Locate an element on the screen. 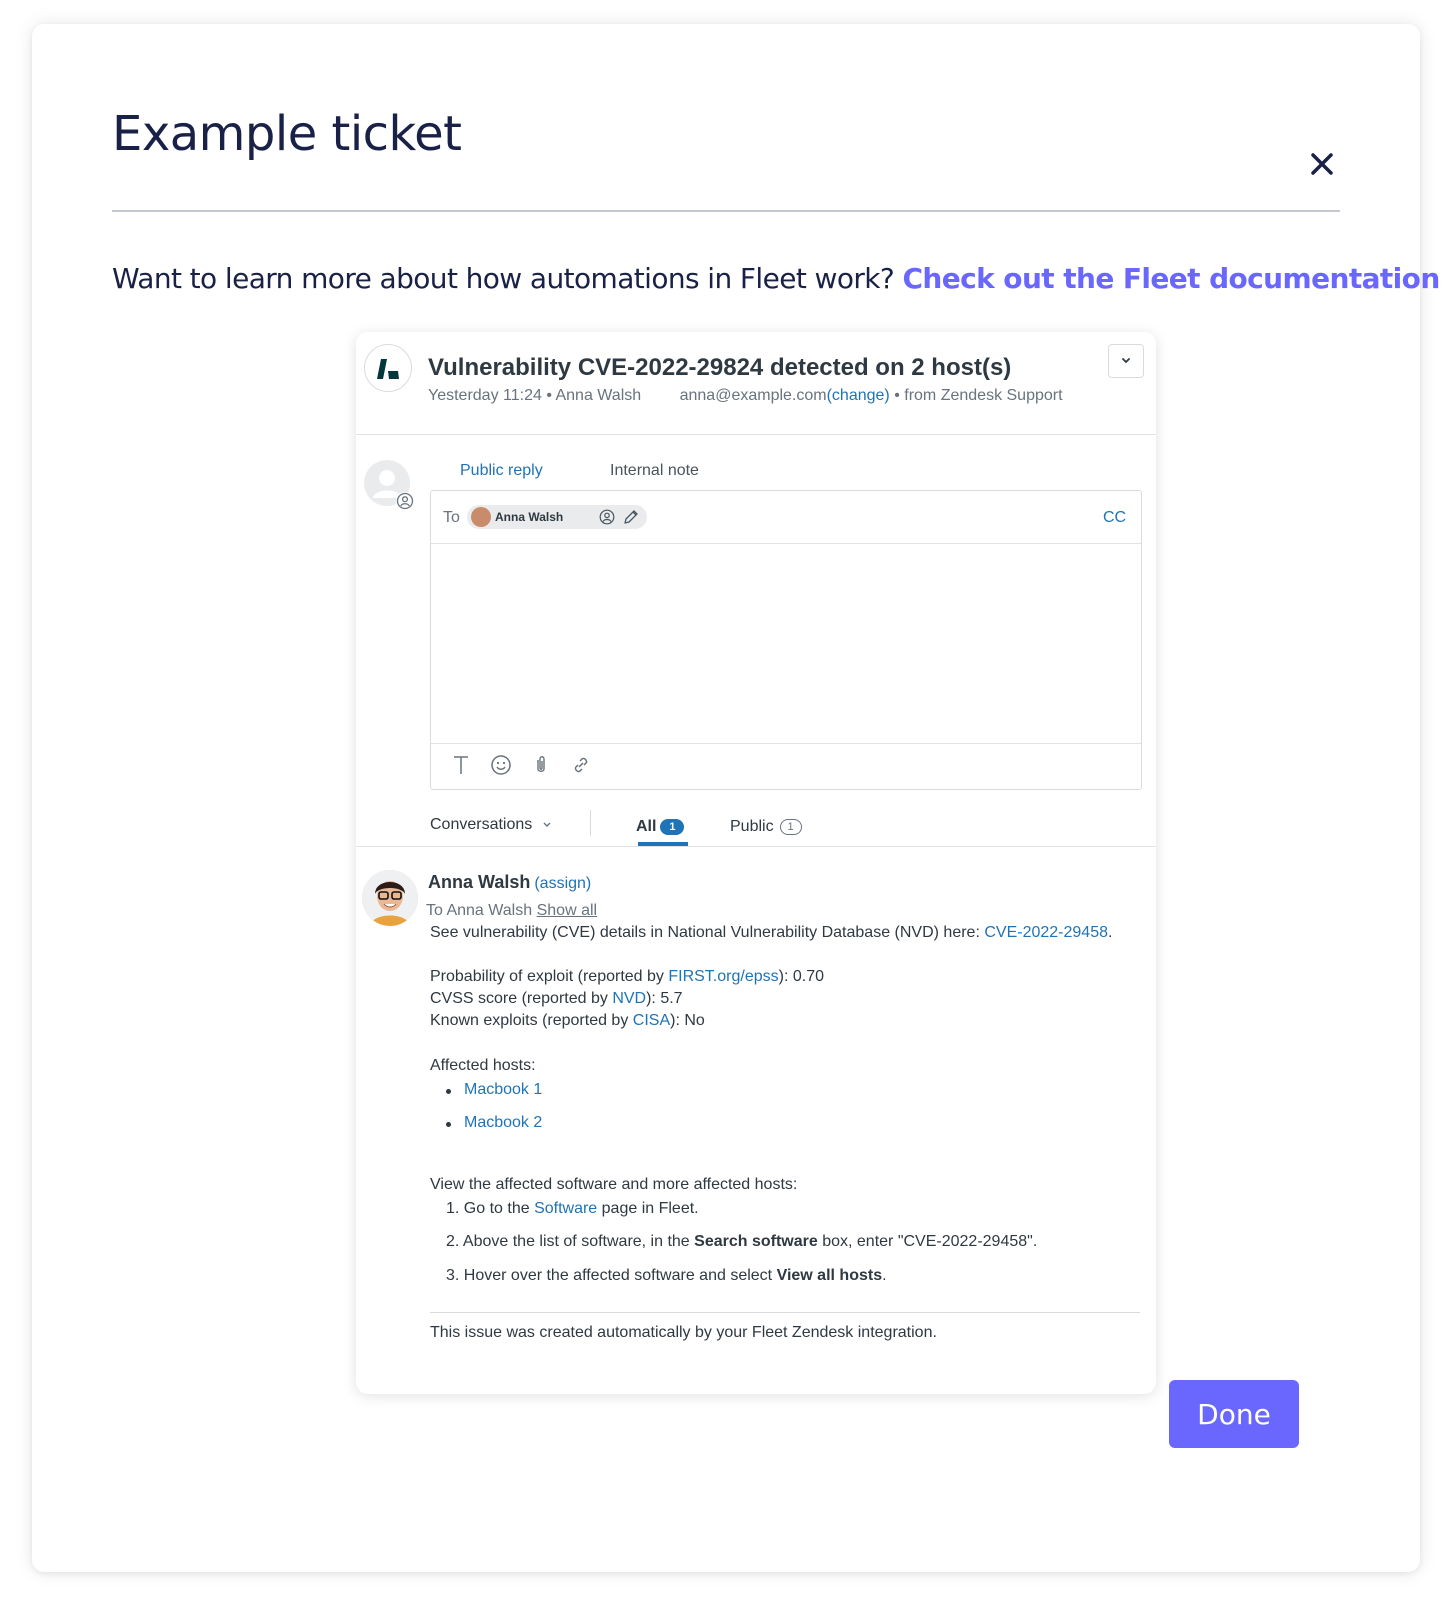 The image size is (1448, 1612). filter-tab-public: Public 1 is located at coordinates (766, 827).